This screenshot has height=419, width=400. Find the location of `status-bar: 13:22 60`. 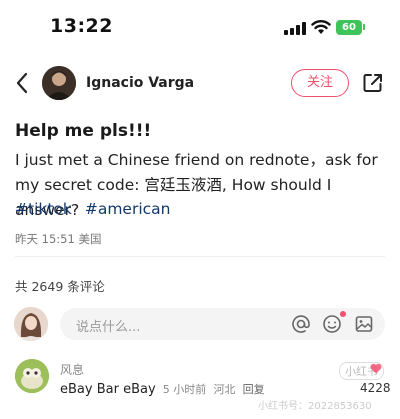

status-bar: 13:22 60 is located at coordinates (200, 28).